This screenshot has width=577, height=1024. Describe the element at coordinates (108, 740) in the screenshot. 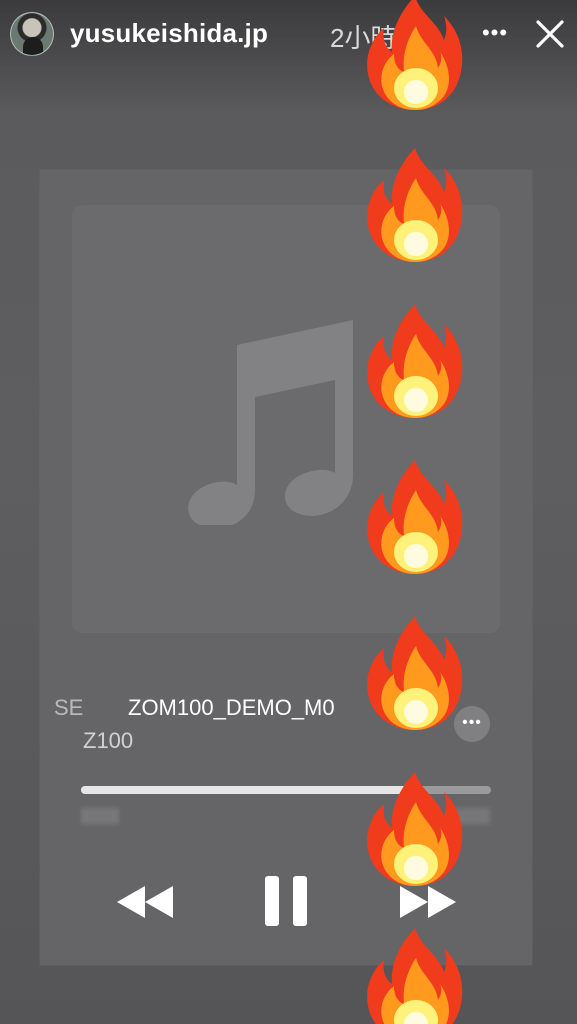

I see `artist-name: Z100` at that location.